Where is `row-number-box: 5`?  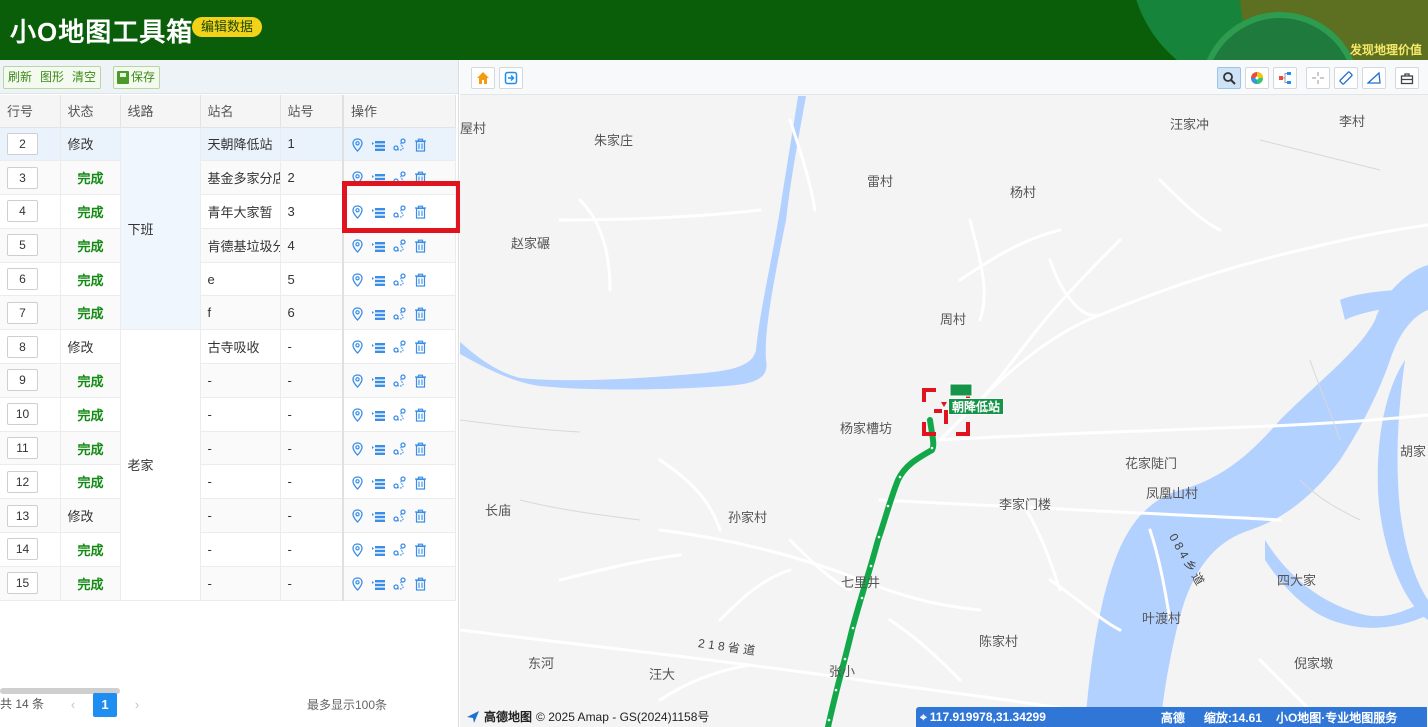 row-number-box: 5 is located at coordinates (22, 245).